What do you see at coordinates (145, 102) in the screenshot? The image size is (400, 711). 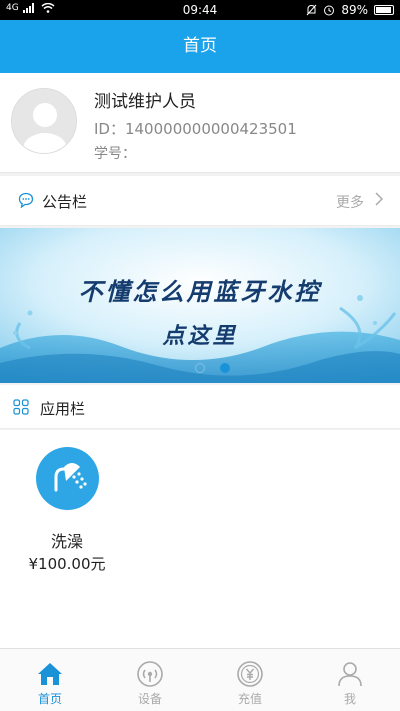 I see `user-name: 测试维护人员` at bounding box center [145, 102].